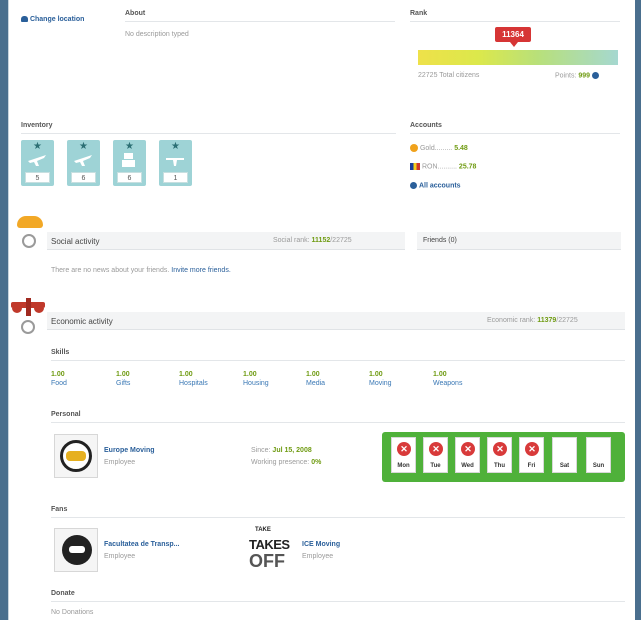 The image size is (641, 620). What do you see at coordinates (63, 593) in the screenshot?
I see `donate-heading: Donate` at bounding box center [63, 593].